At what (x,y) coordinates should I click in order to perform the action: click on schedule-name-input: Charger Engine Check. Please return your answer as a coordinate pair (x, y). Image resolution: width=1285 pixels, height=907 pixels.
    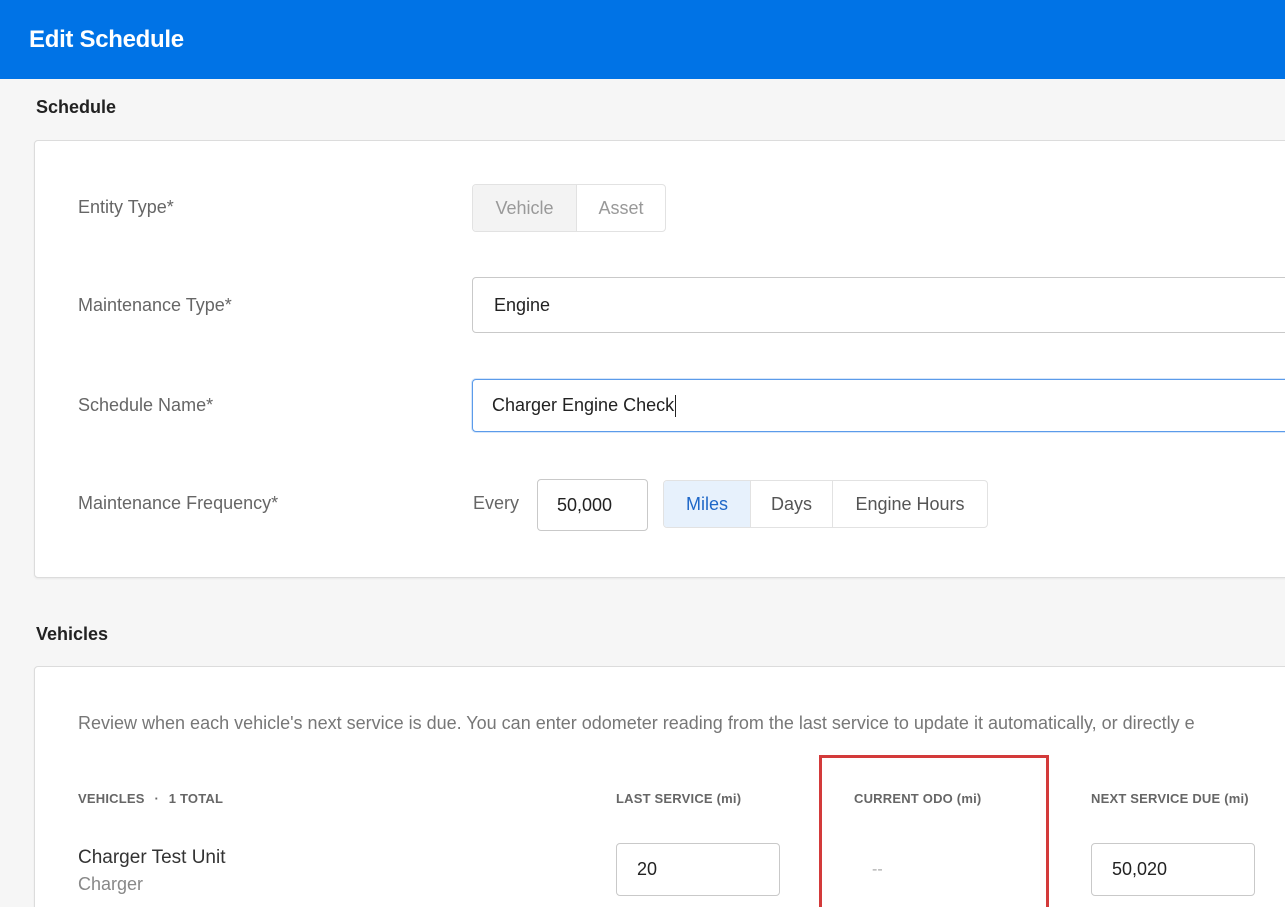
    Looking at the image, I should click on (878, 405).